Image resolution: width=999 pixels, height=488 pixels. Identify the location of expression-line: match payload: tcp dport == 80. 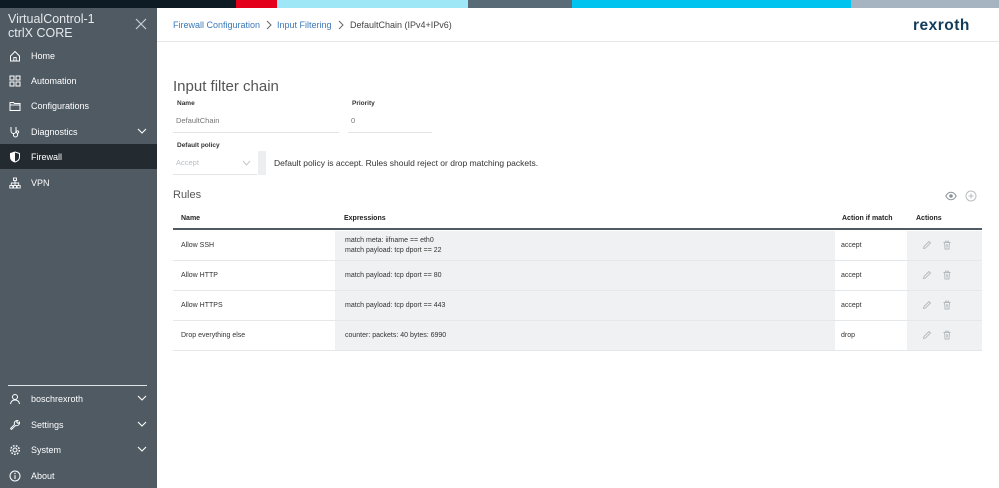
(393, 275).